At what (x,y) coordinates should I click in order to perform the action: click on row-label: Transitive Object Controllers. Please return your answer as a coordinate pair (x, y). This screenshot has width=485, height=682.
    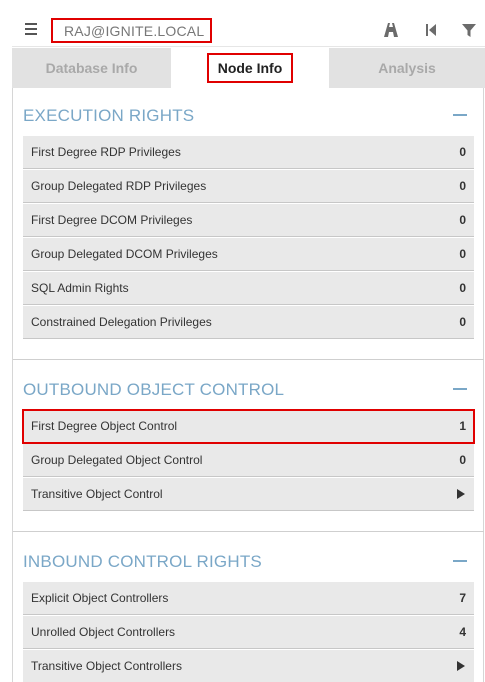
    Looking at the image, I should click on (106, 666).